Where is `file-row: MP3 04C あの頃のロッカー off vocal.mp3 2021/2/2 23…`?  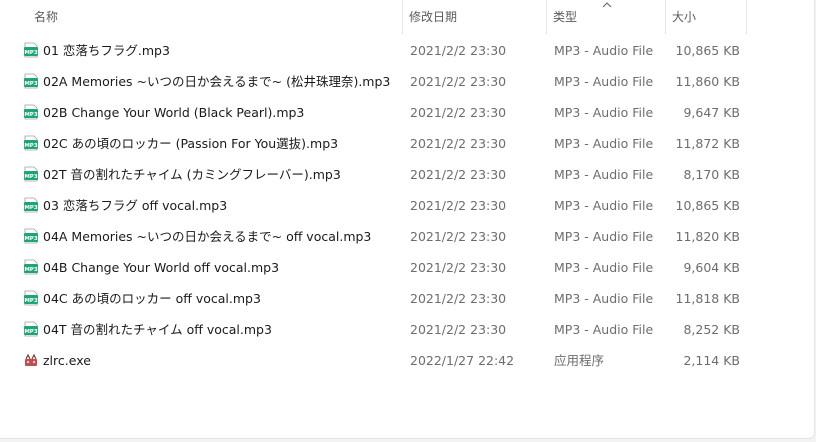
file-row: MP3 04C あの頃のロッカー off vocal.mp3 2021/2/2 23… is located at coordinates (386, 298).